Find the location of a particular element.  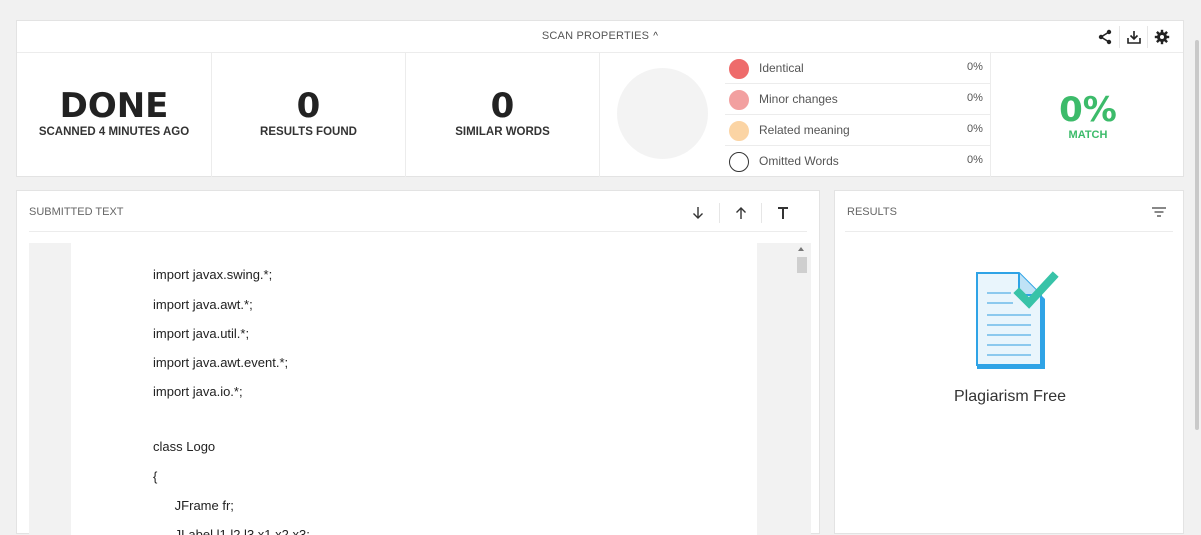

results-found-block: 0 RESULTS FOUND is located at coordinates (309, 115).